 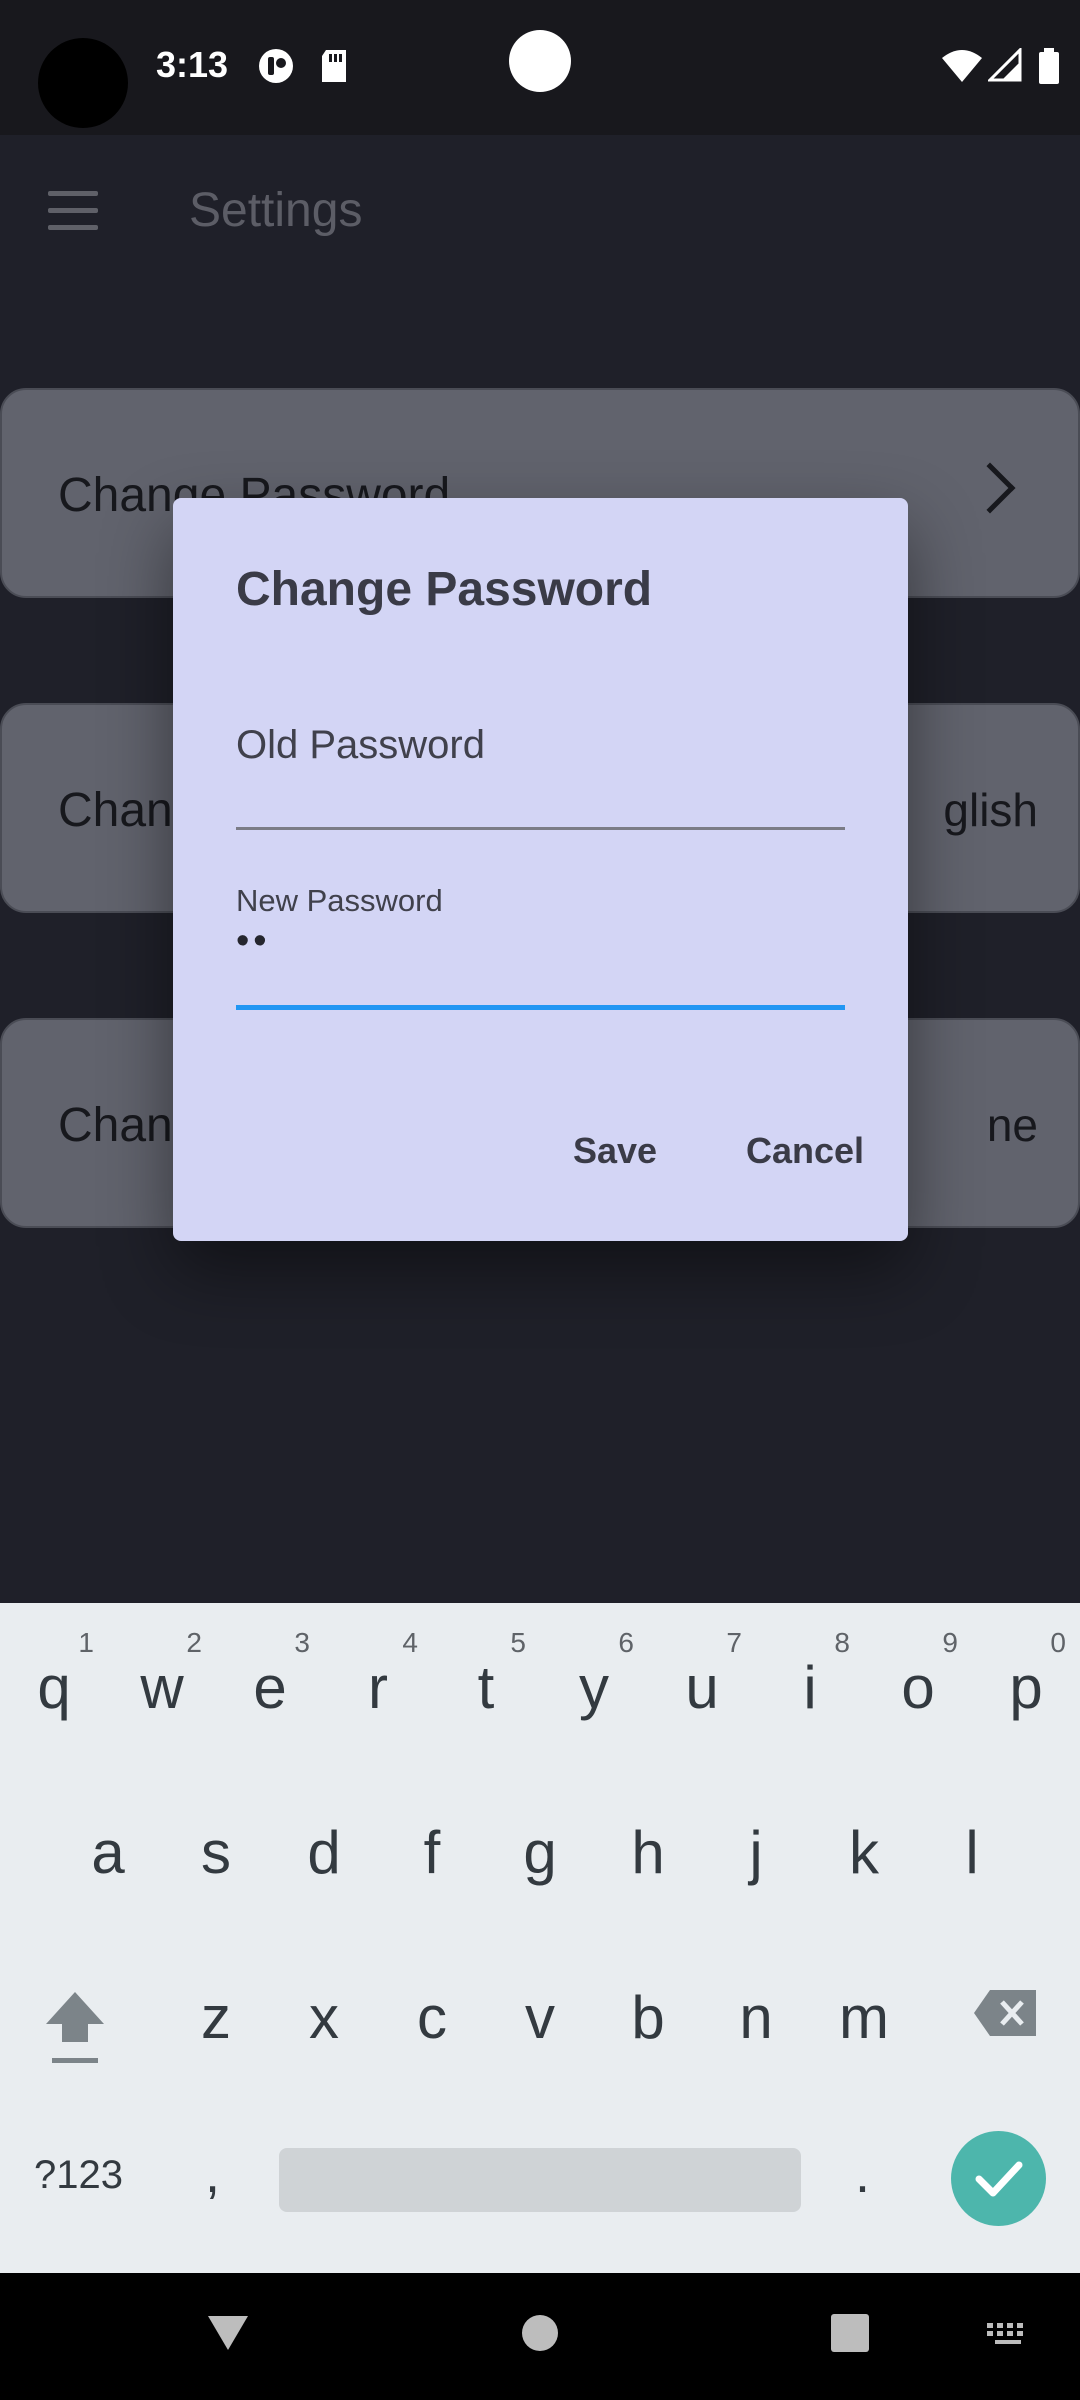 I want to click on battery-icon, so click(x=1049, y=66).